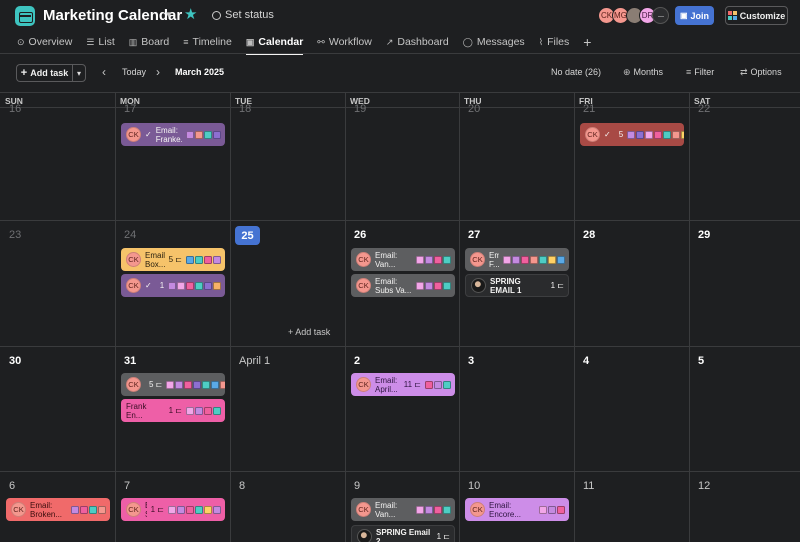  I want to click on day-number: 31, so click(130, 361).